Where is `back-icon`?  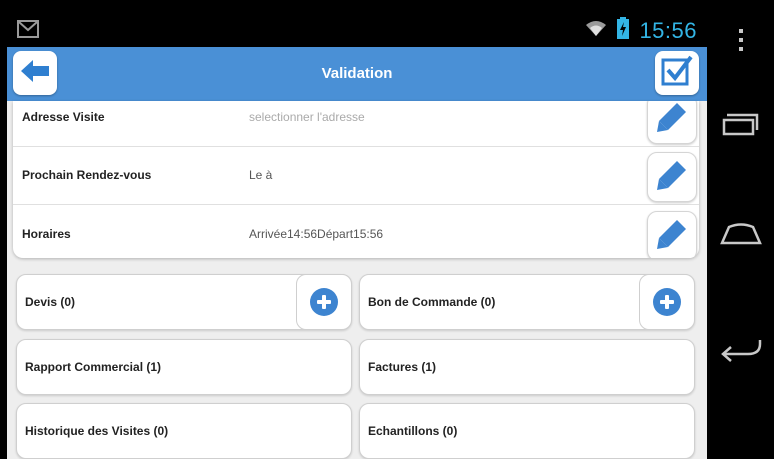
back-icon is located at coordinates (741, 353).